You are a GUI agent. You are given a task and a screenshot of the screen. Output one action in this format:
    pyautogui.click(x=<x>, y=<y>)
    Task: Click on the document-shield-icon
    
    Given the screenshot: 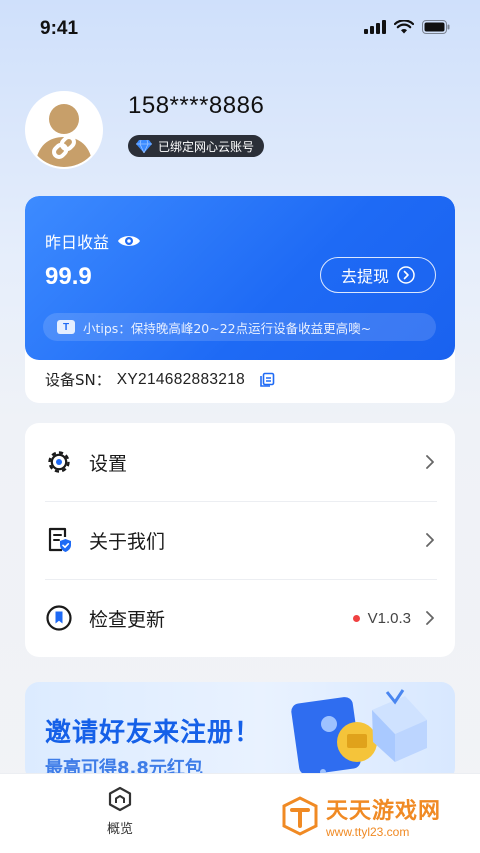 What is the action you would take?
    pyautogui.click(x=59, y=540)
    